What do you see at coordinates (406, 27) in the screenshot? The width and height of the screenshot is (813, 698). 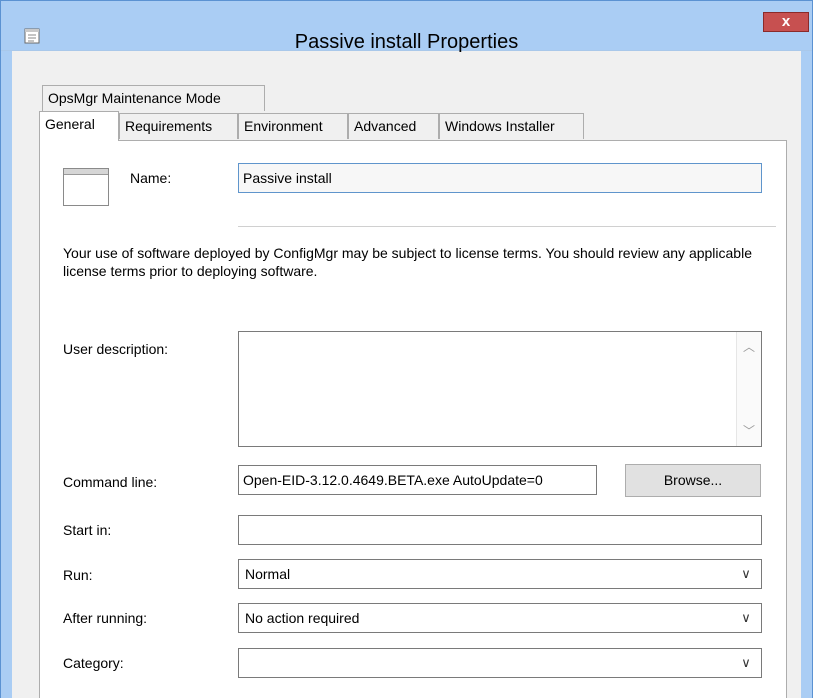 I see `title-bar: Passive install Properties x` at bounding box center [406, 27].